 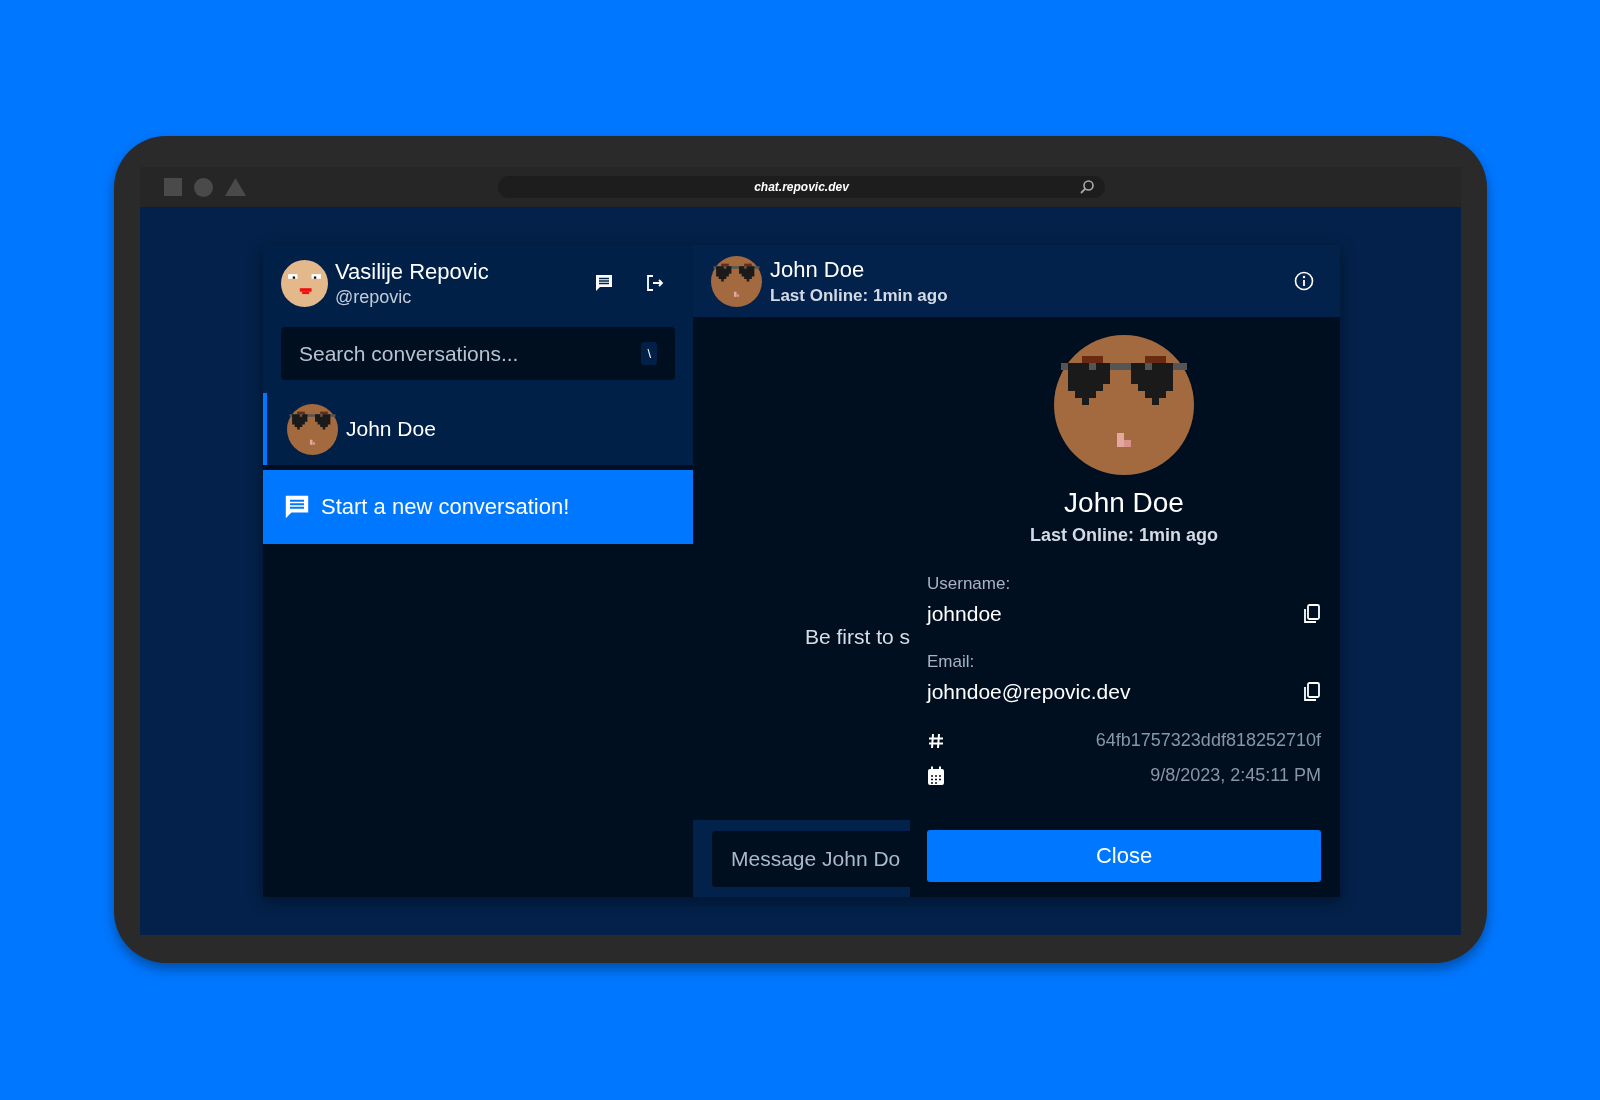 I want to click on info-icon, so click(x=1304, y=281).